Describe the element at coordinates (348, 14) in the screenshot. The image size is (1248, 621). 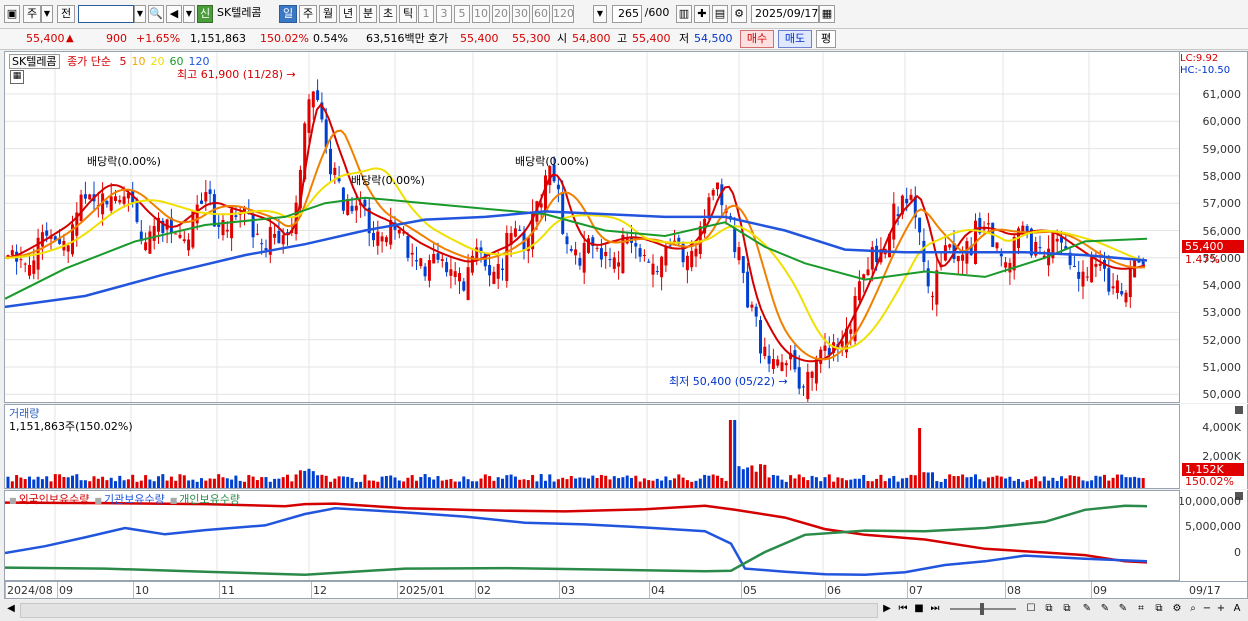
I see `period-tab-3: 년` at that location.